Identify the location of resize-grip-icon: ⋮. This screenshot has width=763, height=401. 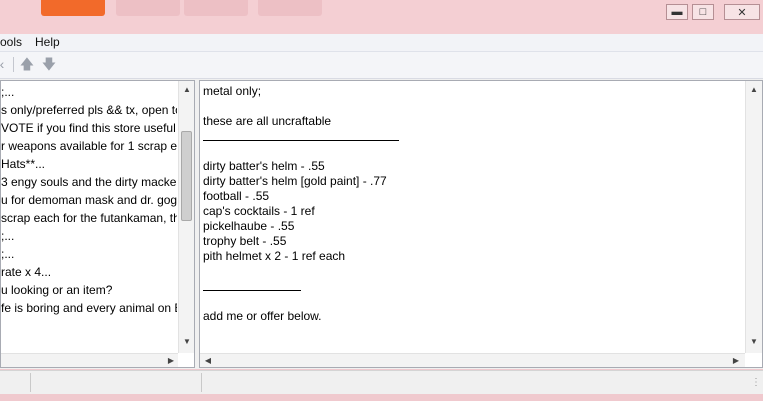
(756, 382).